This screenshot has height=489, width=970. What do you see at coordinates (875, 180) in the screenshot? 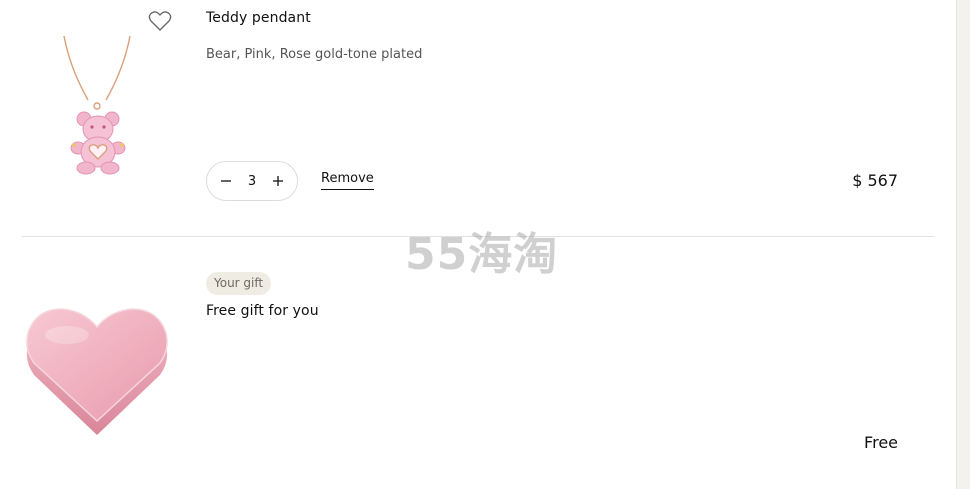
I see `item-price: $ 567` at bounding box center [875, 180].